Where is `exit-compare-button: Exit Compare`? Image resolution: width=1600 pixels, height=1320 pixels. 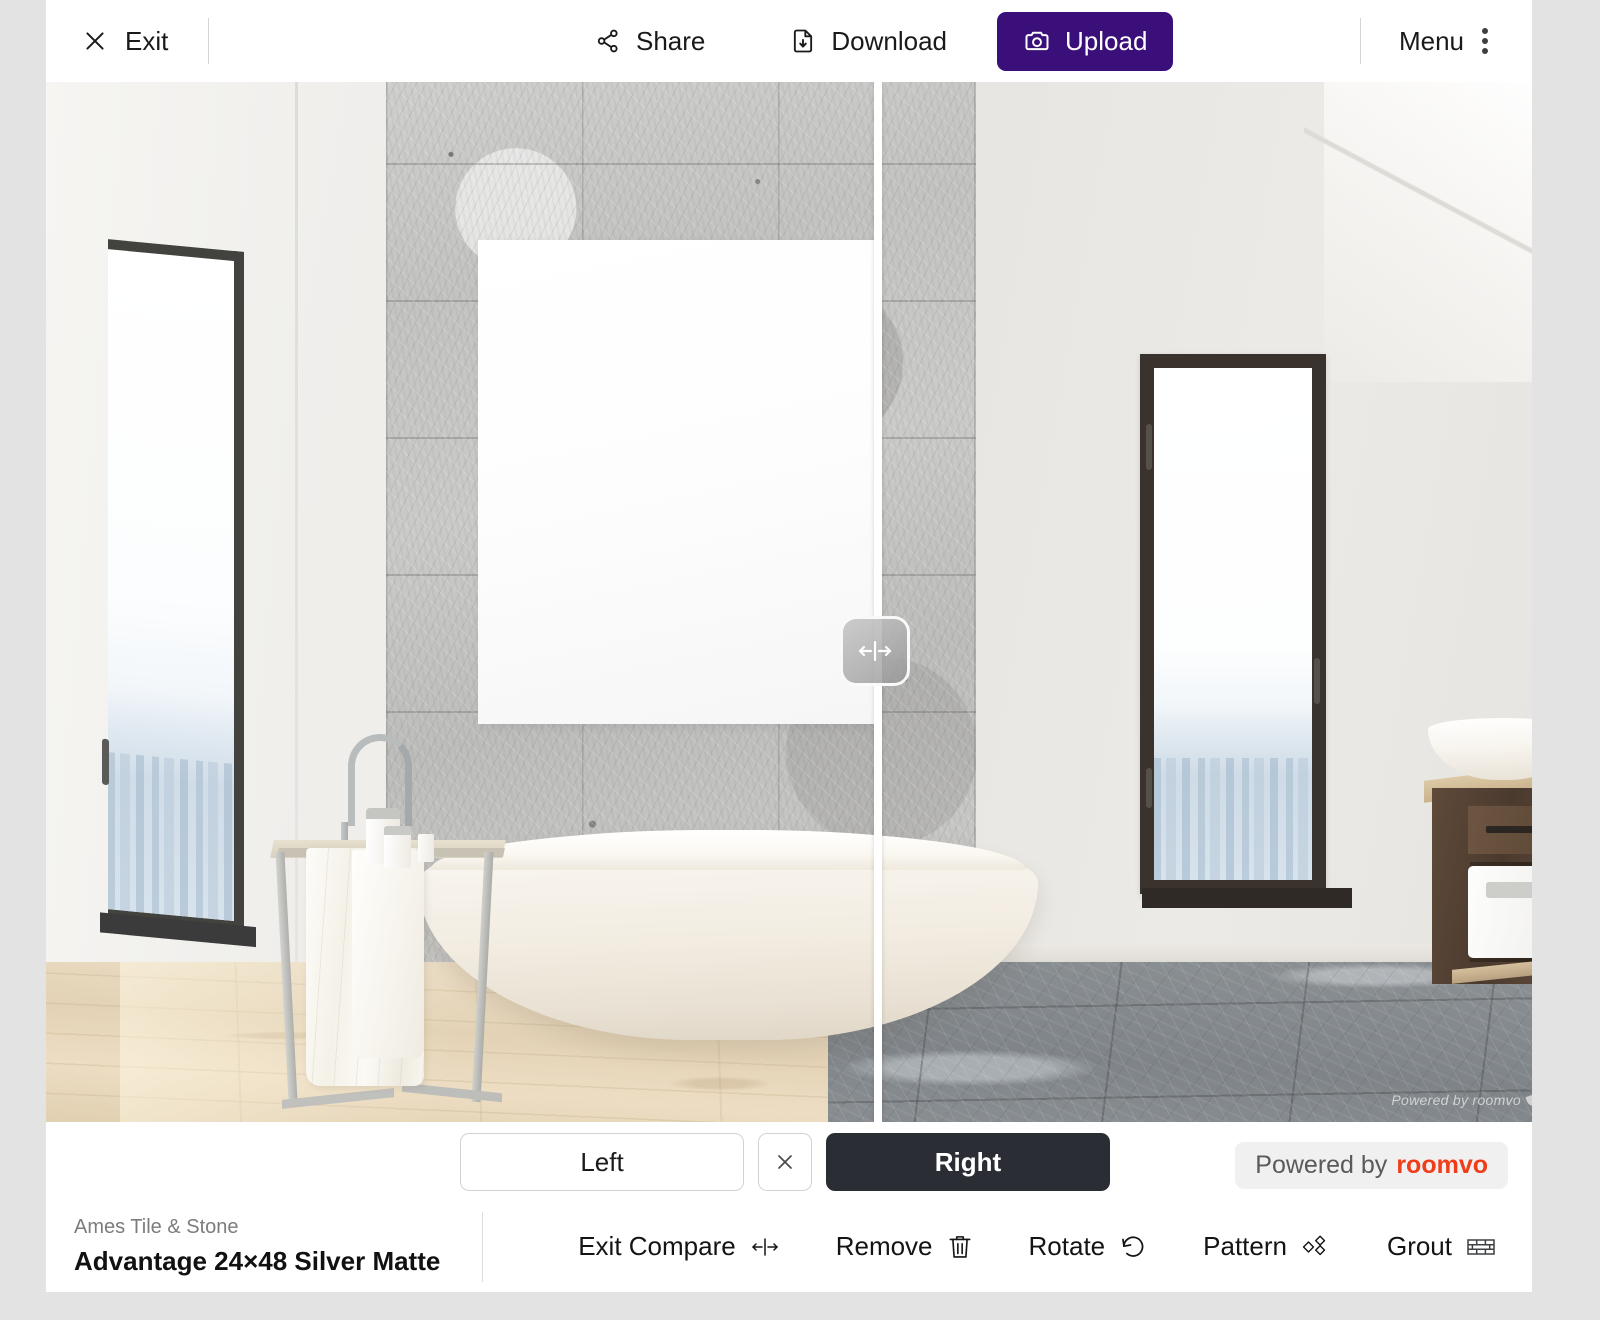 exit-compare-button: Exit Compare is located at coordinates (679, 1246).